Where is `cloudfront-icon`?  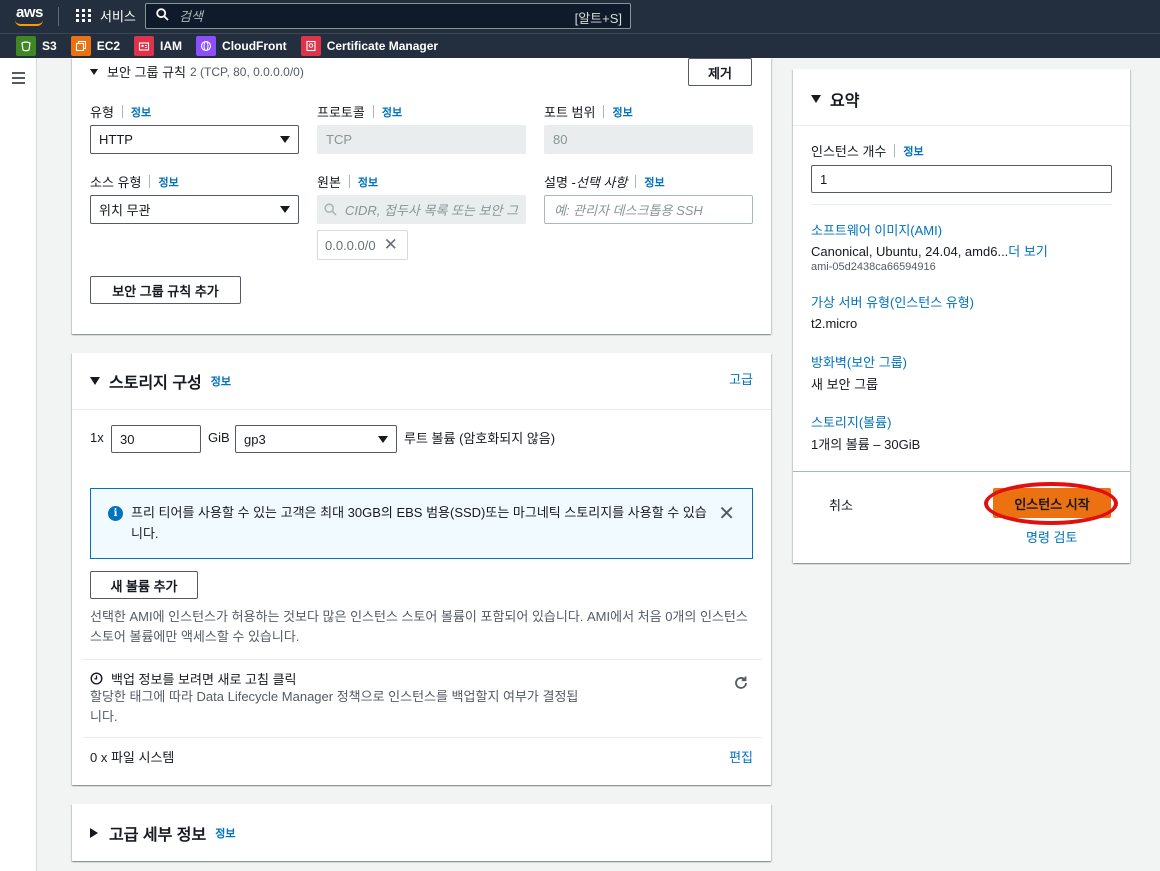 cloudfront-icon is located at coordinates (206, 46).